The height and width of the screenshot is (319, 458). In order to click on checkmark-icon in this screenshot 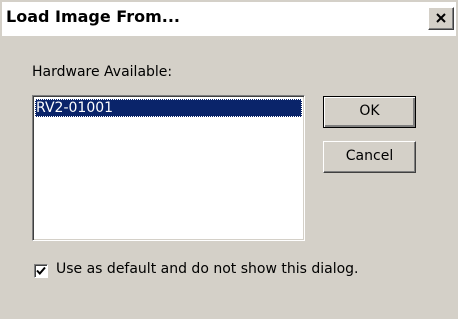, I will do `click(41, 270)`.